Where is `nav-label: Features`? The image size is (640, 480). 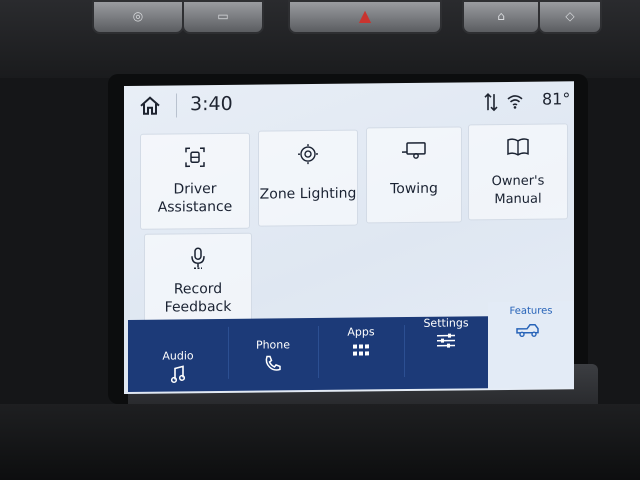
nav-label: Features is located at coordinates (531, 311).